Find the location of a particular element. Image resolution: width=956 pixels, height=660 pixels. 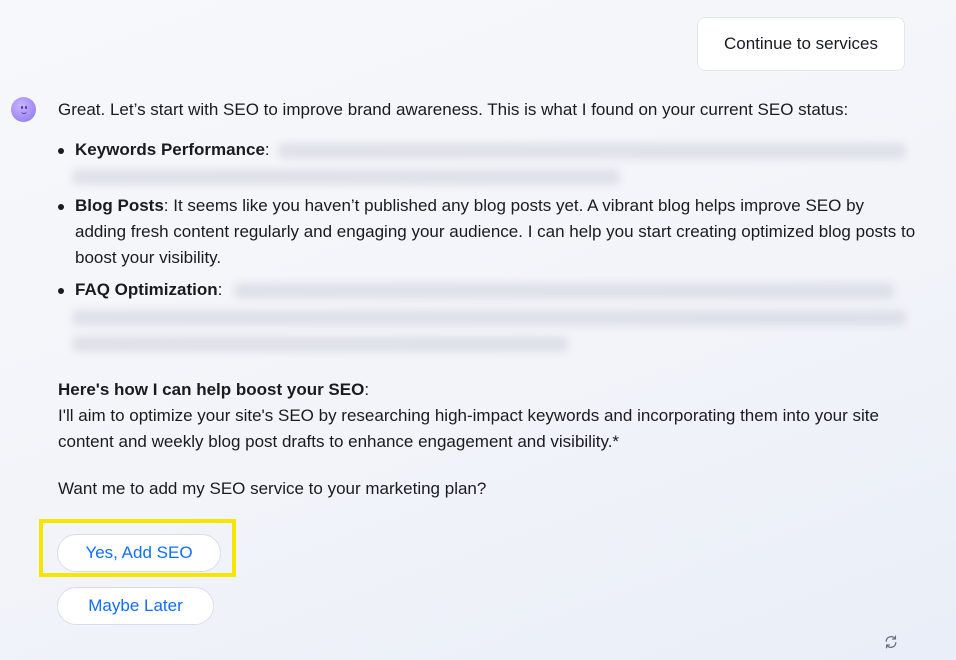

help-heading: Here's how I can help boost your SEO: is located at coordinates (214, 389).